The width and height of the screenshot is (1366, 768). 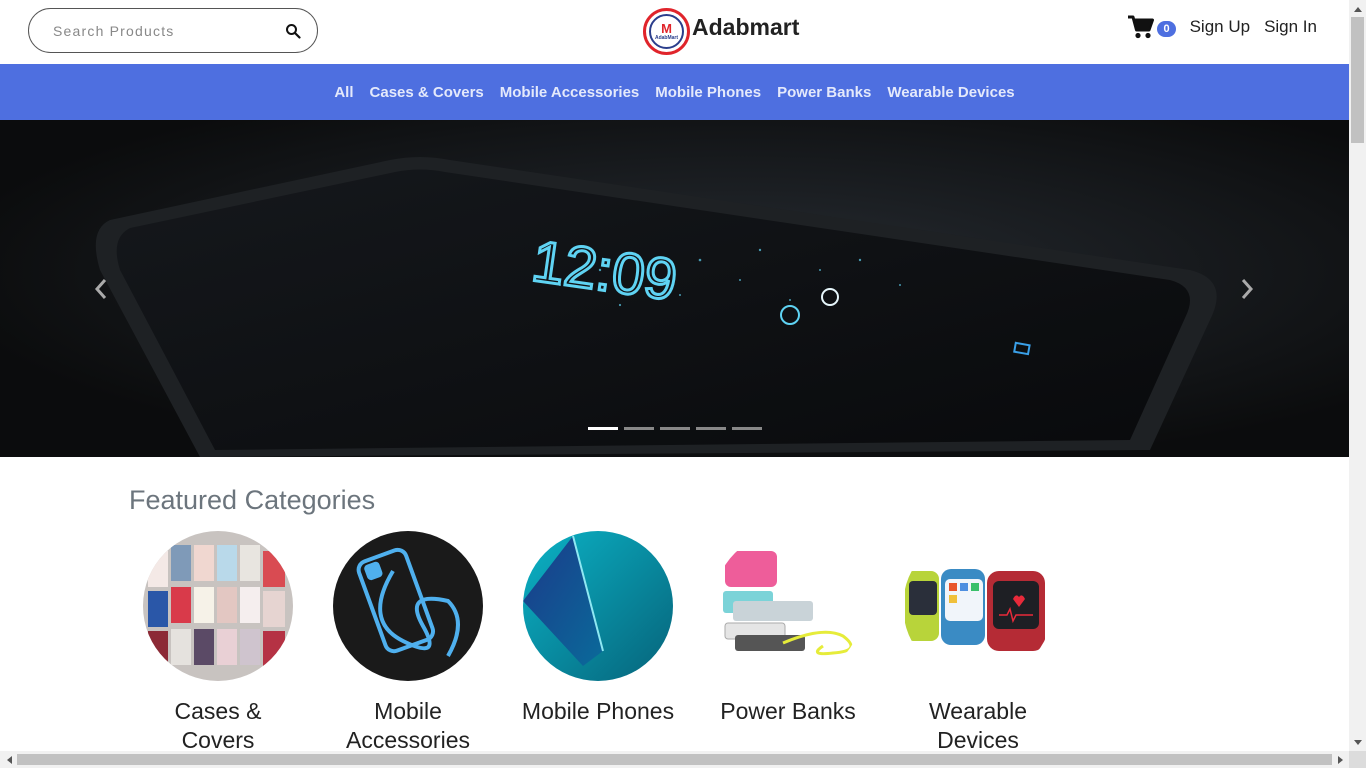 What do you see at coordinates (293, 31) in the screenshot?
I see `search-icon` at bounding box center [293, 31].